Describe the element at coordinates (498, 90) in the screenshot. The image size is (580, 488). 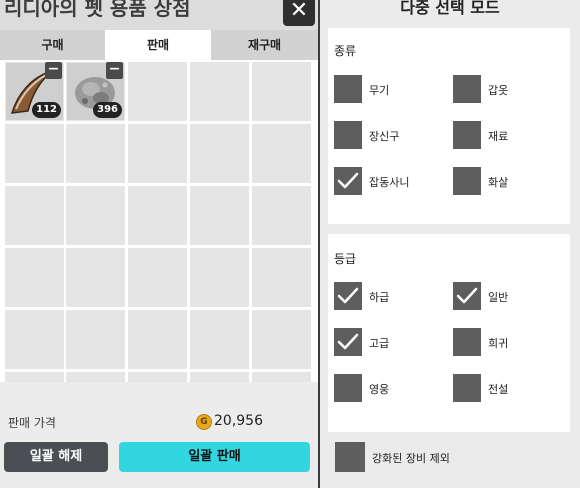
I see `filter-option-label: 갑옷` at that location.